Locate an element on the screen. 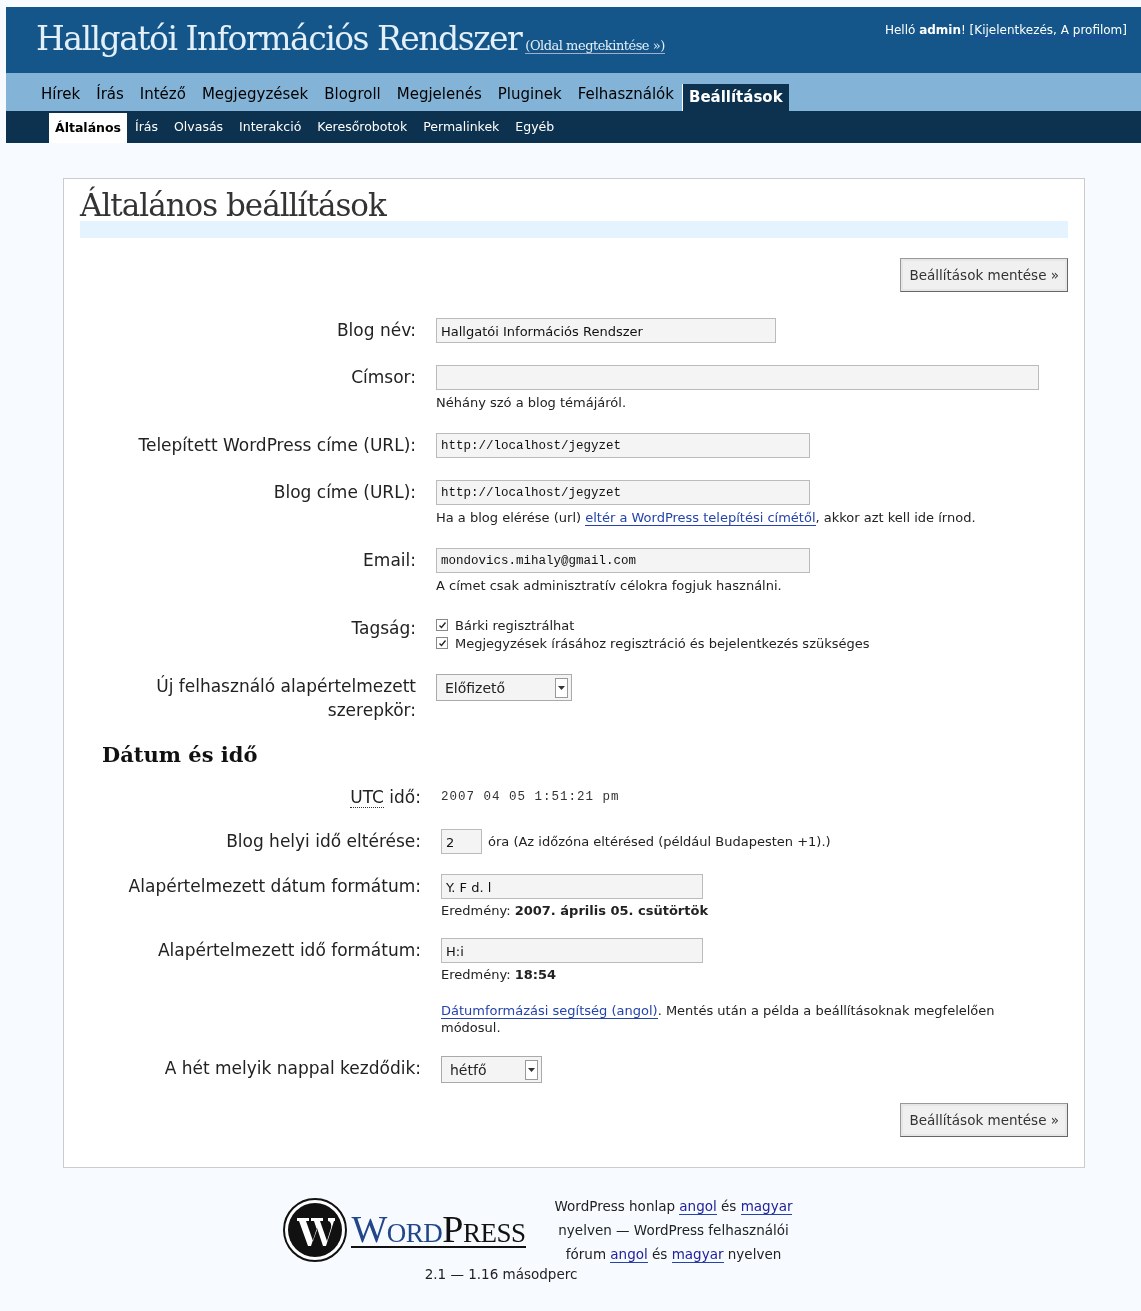 This screenshot has height=1311, width=1141. field-label: Email: is located at coordinates (389, 560).